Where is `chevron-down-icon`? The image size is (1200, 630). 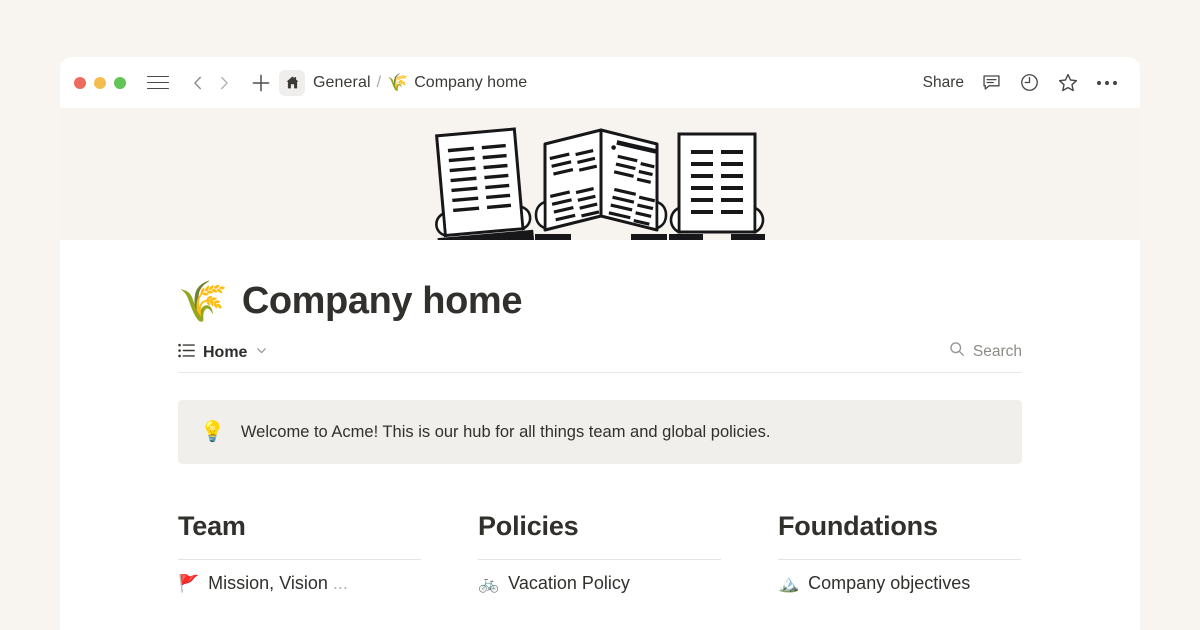 chevron-down-icon is located at coordinates (261, 353).